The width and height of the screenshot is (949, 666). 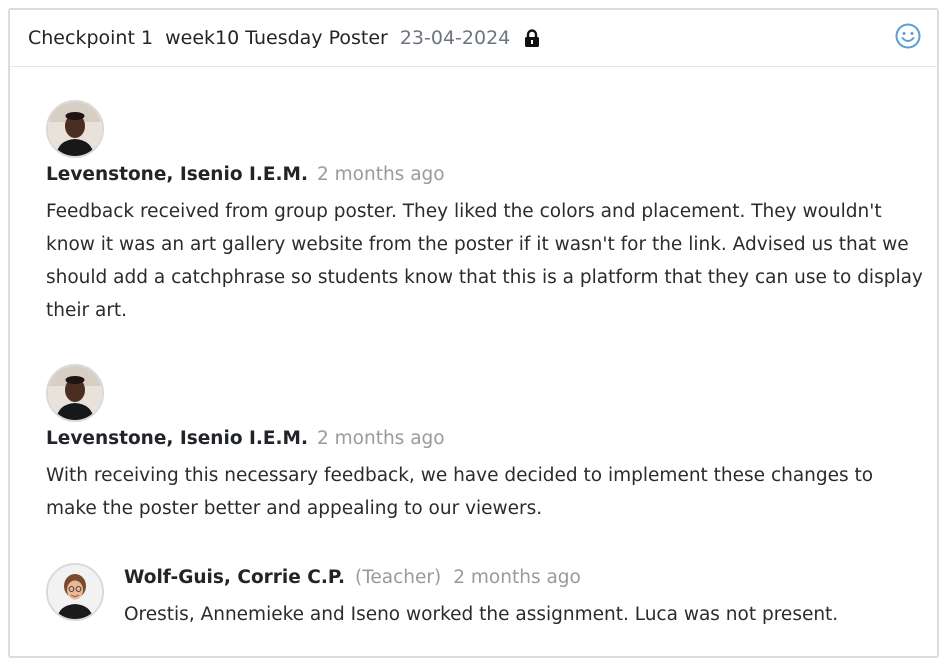 I want to click on author-role-badge: (Teacher), so click(x=398, y=577).